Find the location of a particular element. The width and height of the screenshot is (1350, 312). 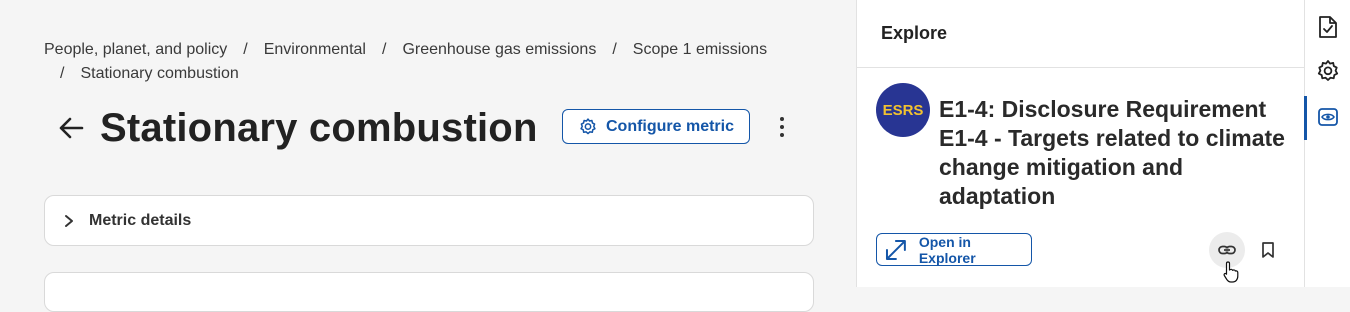

title-row: Stationary combustion is located at coordinates (297, 128).